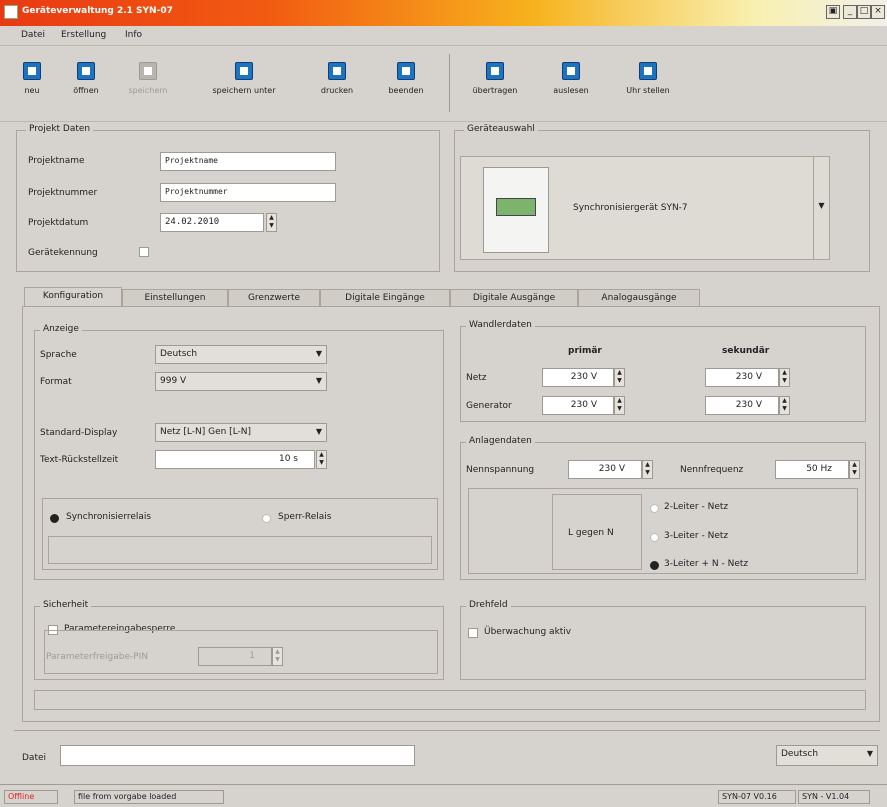 This screenshot has width=887, height=807. Describe the element at coordinates (79, 460) in the screenshot. I see `text-reset-time-label: Text-Rückstellzeit` at that location.